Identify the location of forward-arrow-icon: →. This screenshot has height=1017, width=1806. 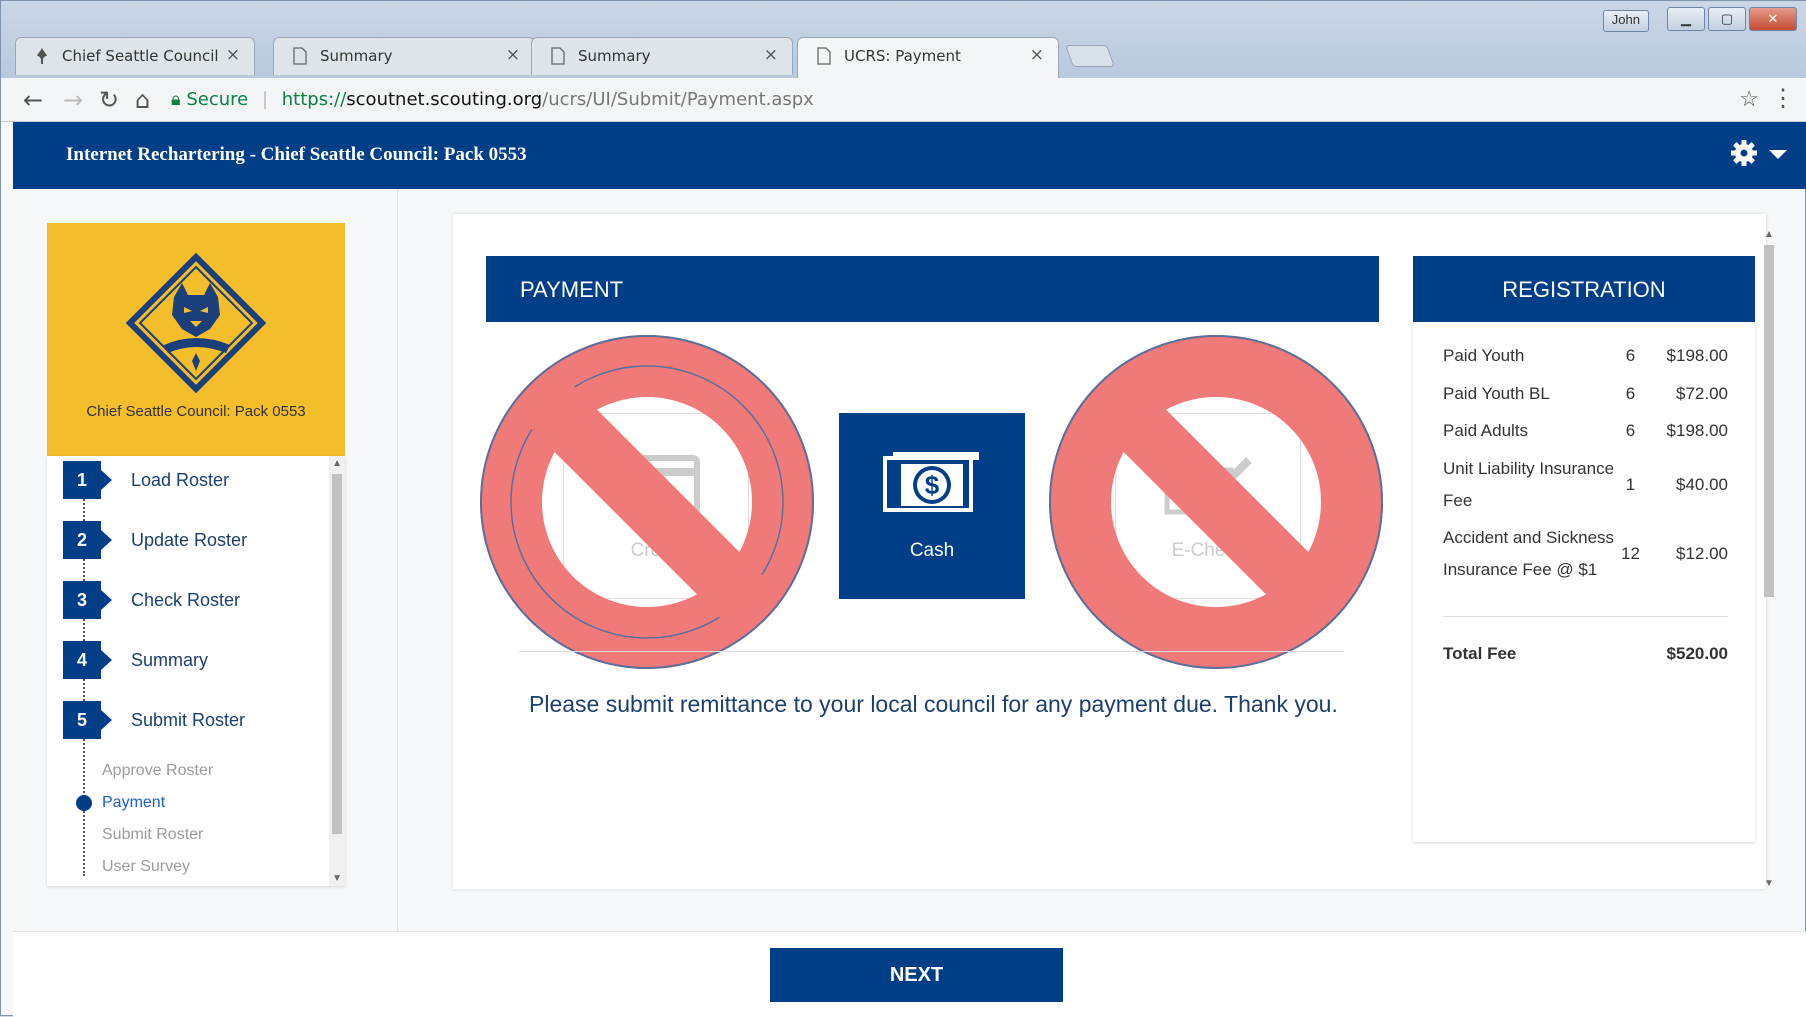
(73, 100).